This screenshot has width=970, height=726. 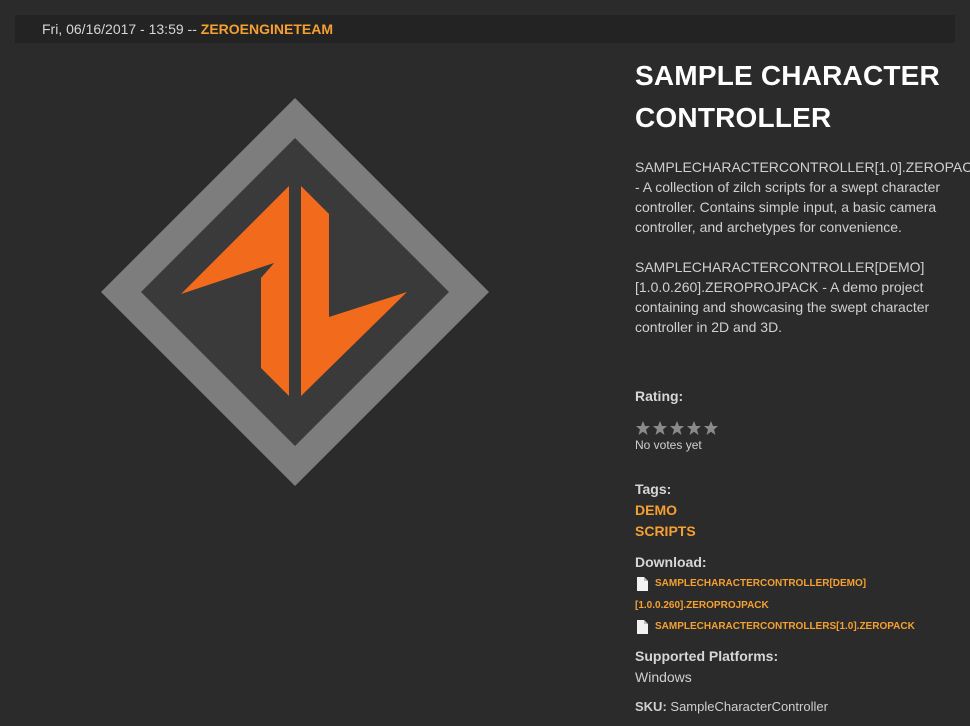 I want to click on logo-inner-diamond, so click(x=295, y=292).